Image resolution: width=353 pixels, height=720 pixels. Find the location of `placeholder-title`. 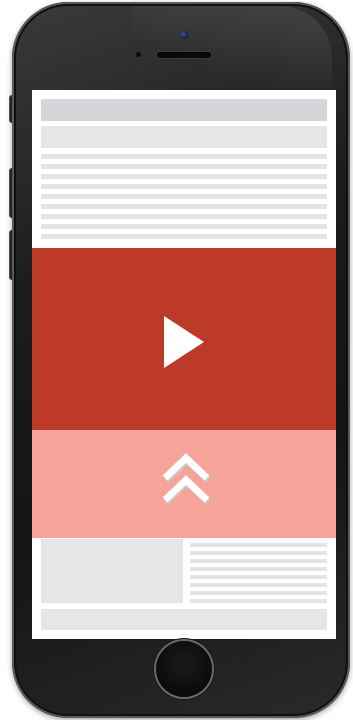

placeholder-title is located at coordinates (184, 110).